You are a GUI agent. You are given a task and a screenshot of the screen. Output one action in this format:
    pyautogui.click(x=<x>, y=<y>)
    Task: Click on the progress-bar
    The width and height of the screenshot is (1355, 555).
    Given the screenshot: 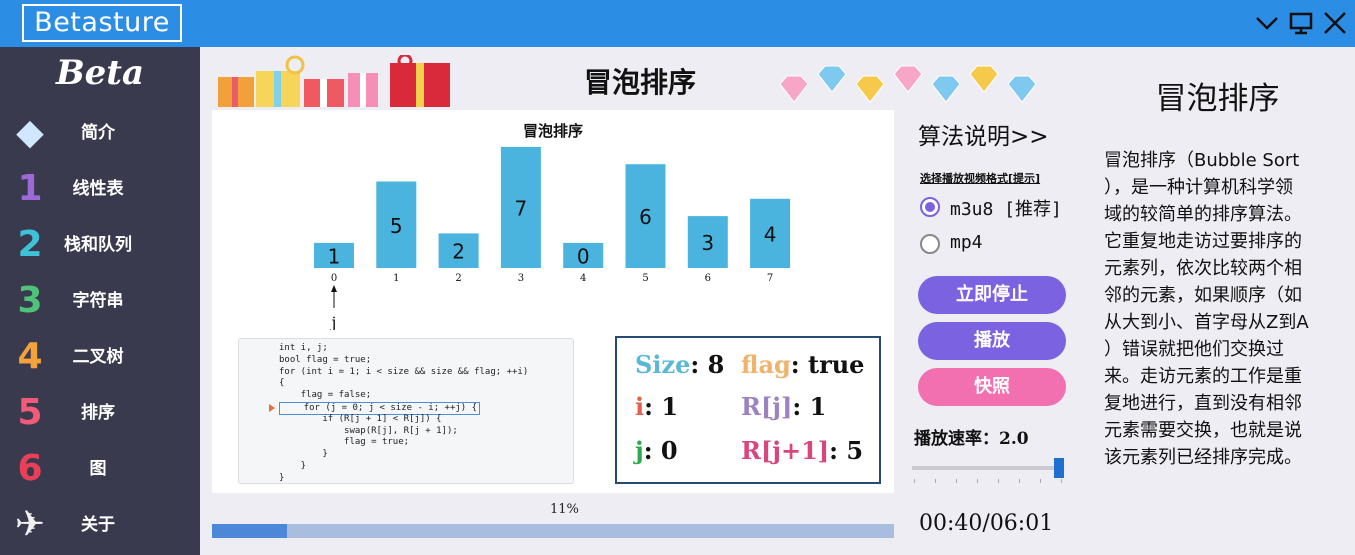 What is the action you would take?
    pyautogui.click(x=553, y=531)
    